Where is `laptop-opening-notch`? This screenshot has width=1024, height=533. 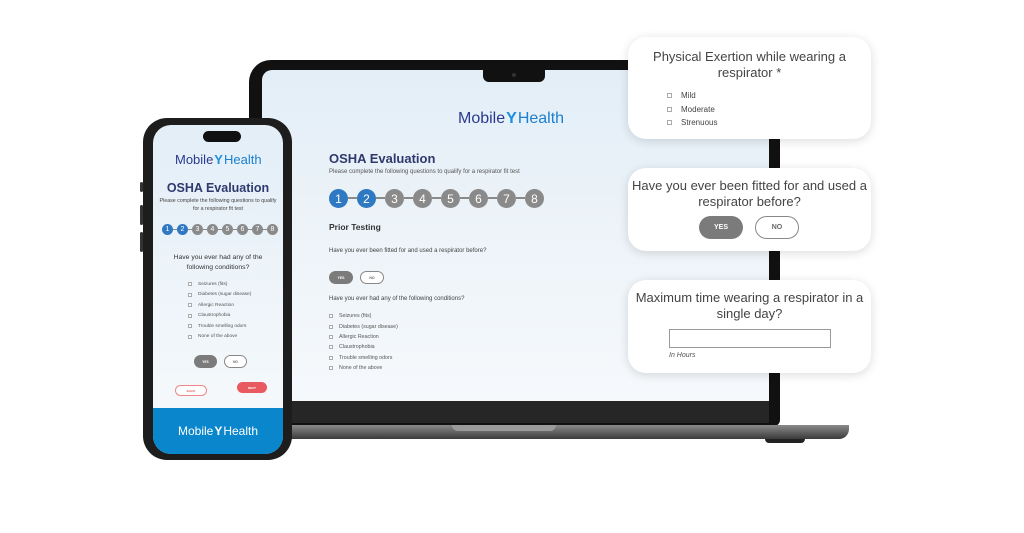
laptop-opening-notch is located at coordinates (504, 428).